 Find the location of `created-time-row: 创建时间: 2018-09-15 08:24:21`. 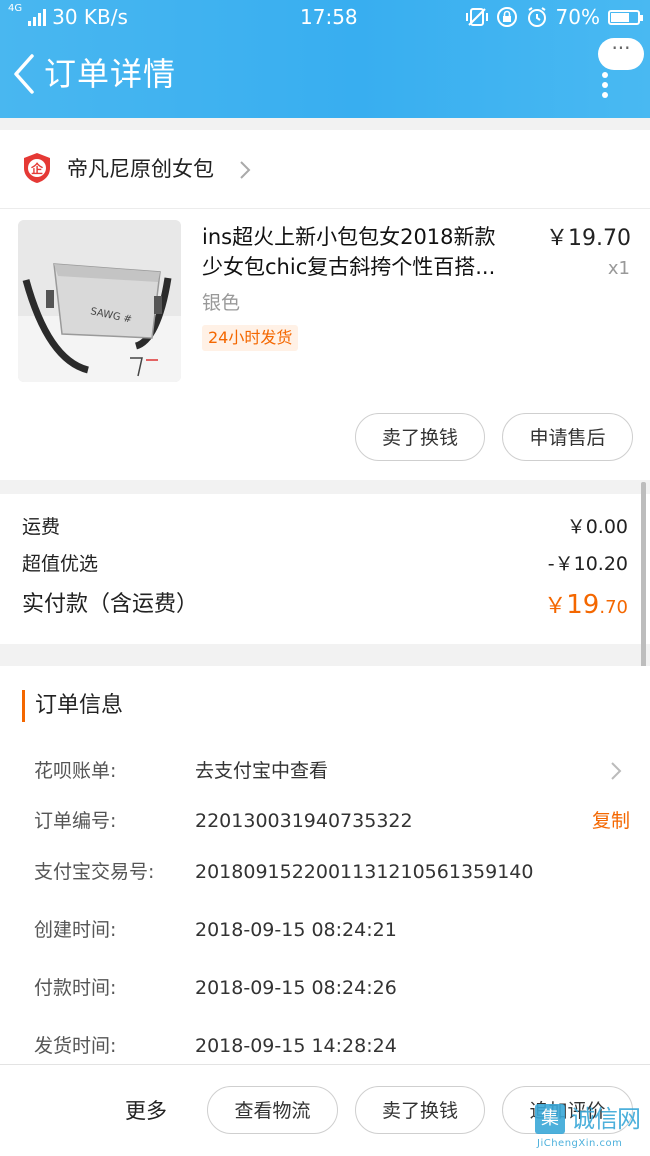

created-time-row: 创建时间: 2018-09-15 08:24:21 is located at coordinates (332, 930).